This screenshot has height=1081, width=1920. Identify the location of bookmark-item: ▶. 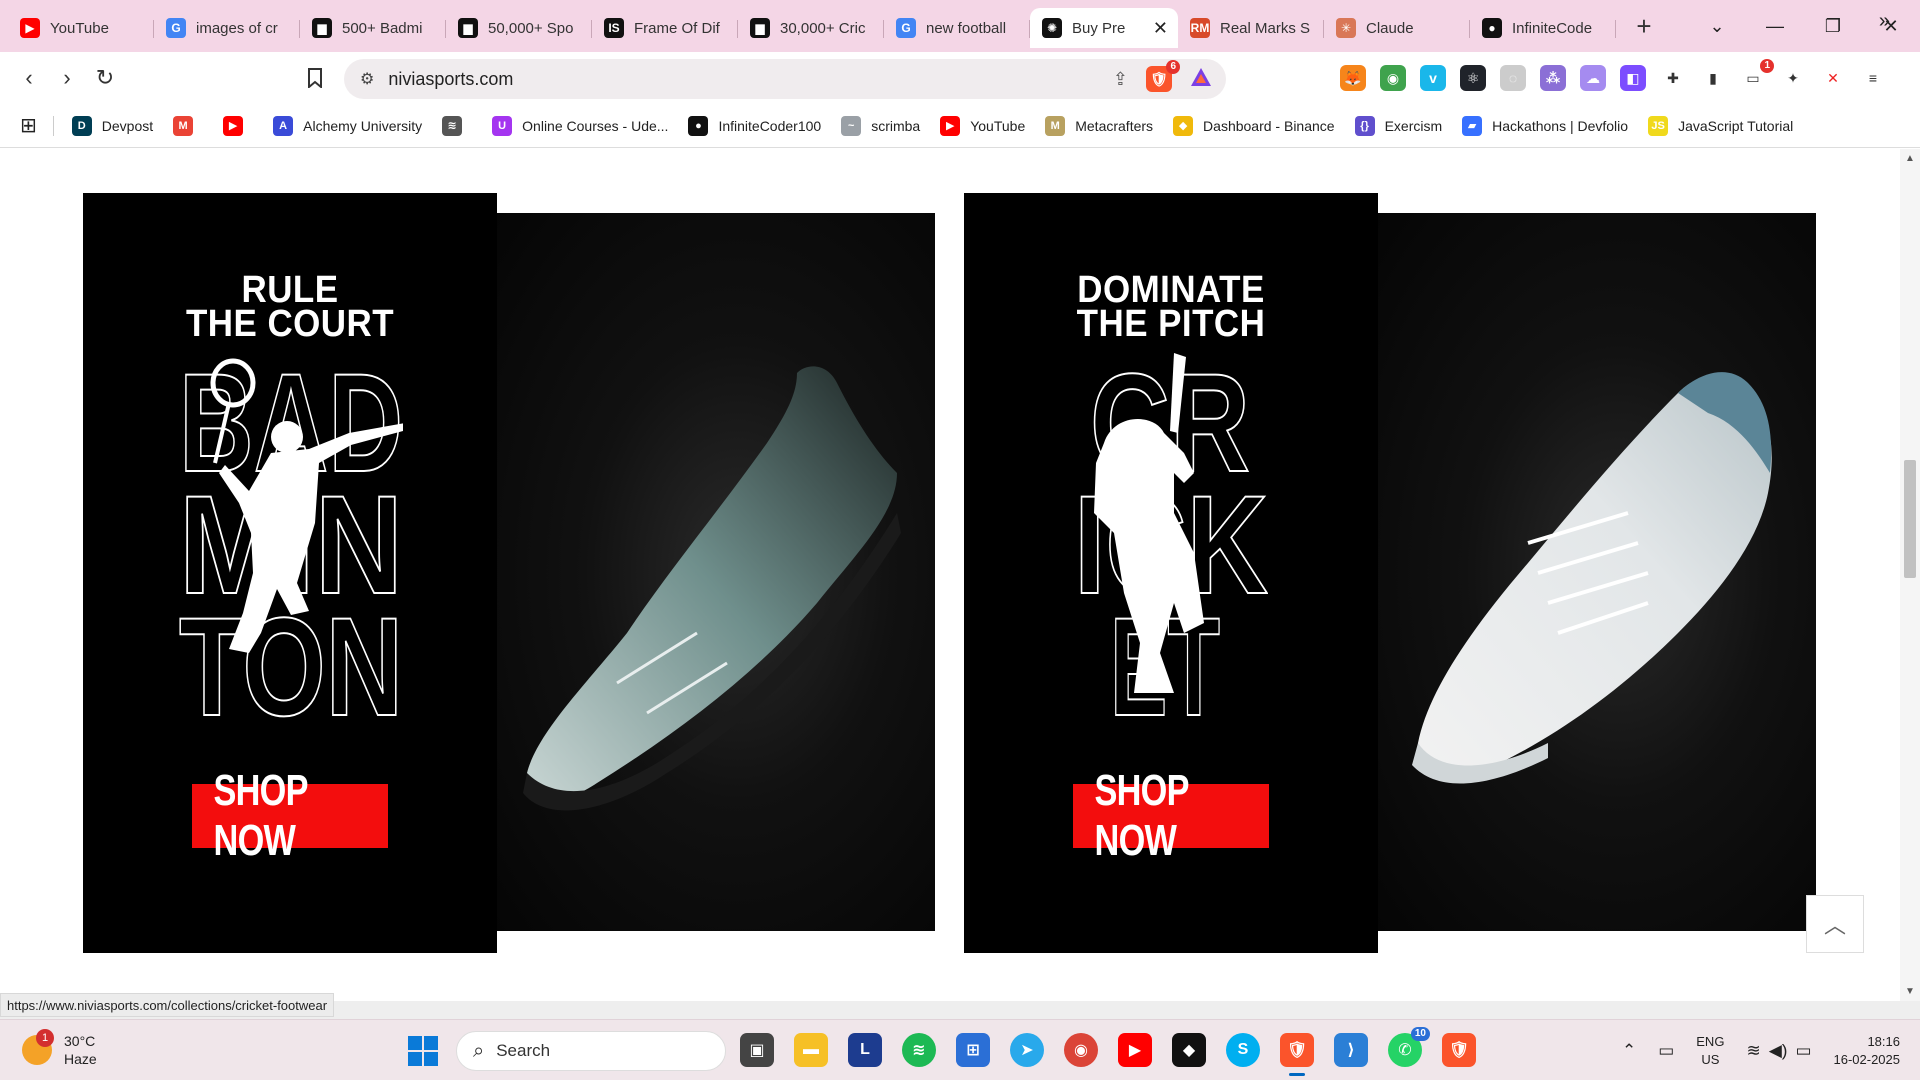
(238, 125).